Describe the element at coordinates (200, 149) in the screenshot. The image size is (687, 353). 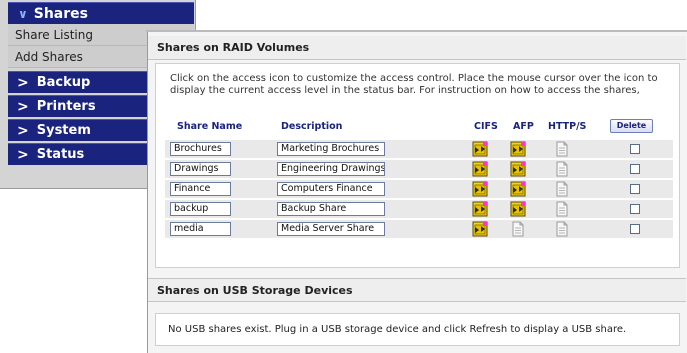
I see `share-name-field: Brochures` at that location.